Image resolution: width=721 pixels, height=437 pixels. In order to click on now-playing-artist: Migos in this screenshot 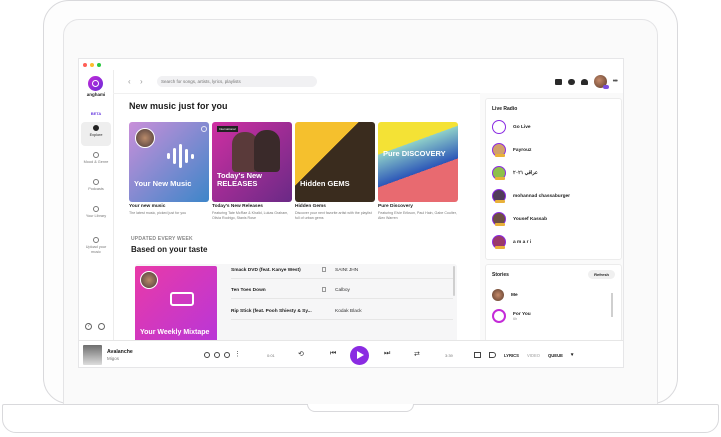, I will do `click(113, 358)`.